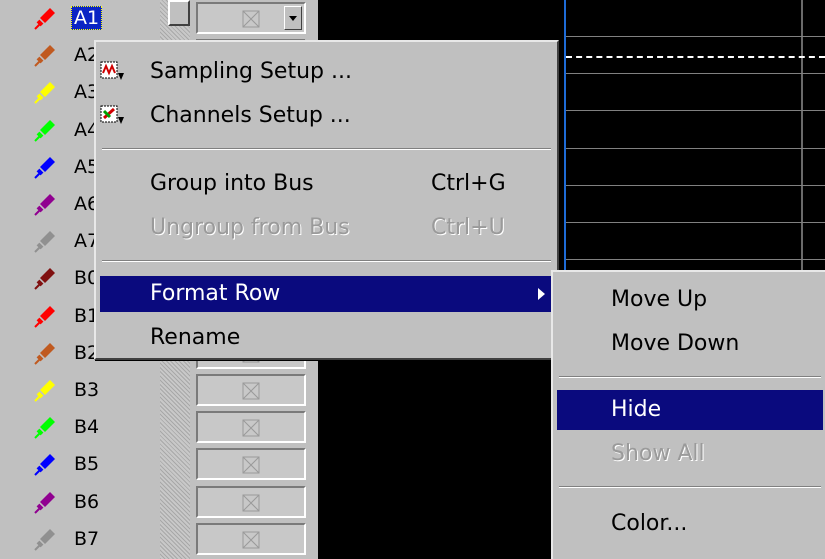 The height and width of the screenshot is (559, 825). I want to click on move-up-label: Move Up, so click(659, 299).